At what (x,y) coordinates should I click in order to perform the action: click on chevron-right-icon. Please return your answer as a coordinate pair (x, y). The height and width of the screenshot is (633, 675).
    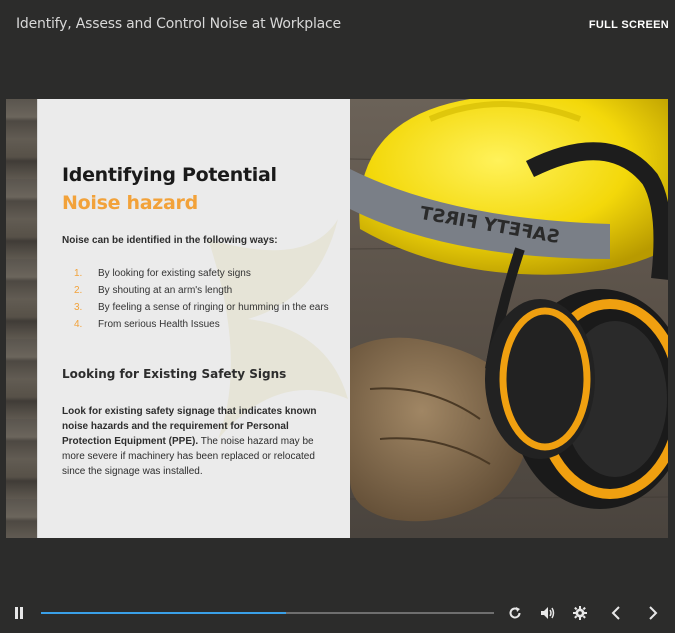
    Looking at the image, I should click on (653, 613).